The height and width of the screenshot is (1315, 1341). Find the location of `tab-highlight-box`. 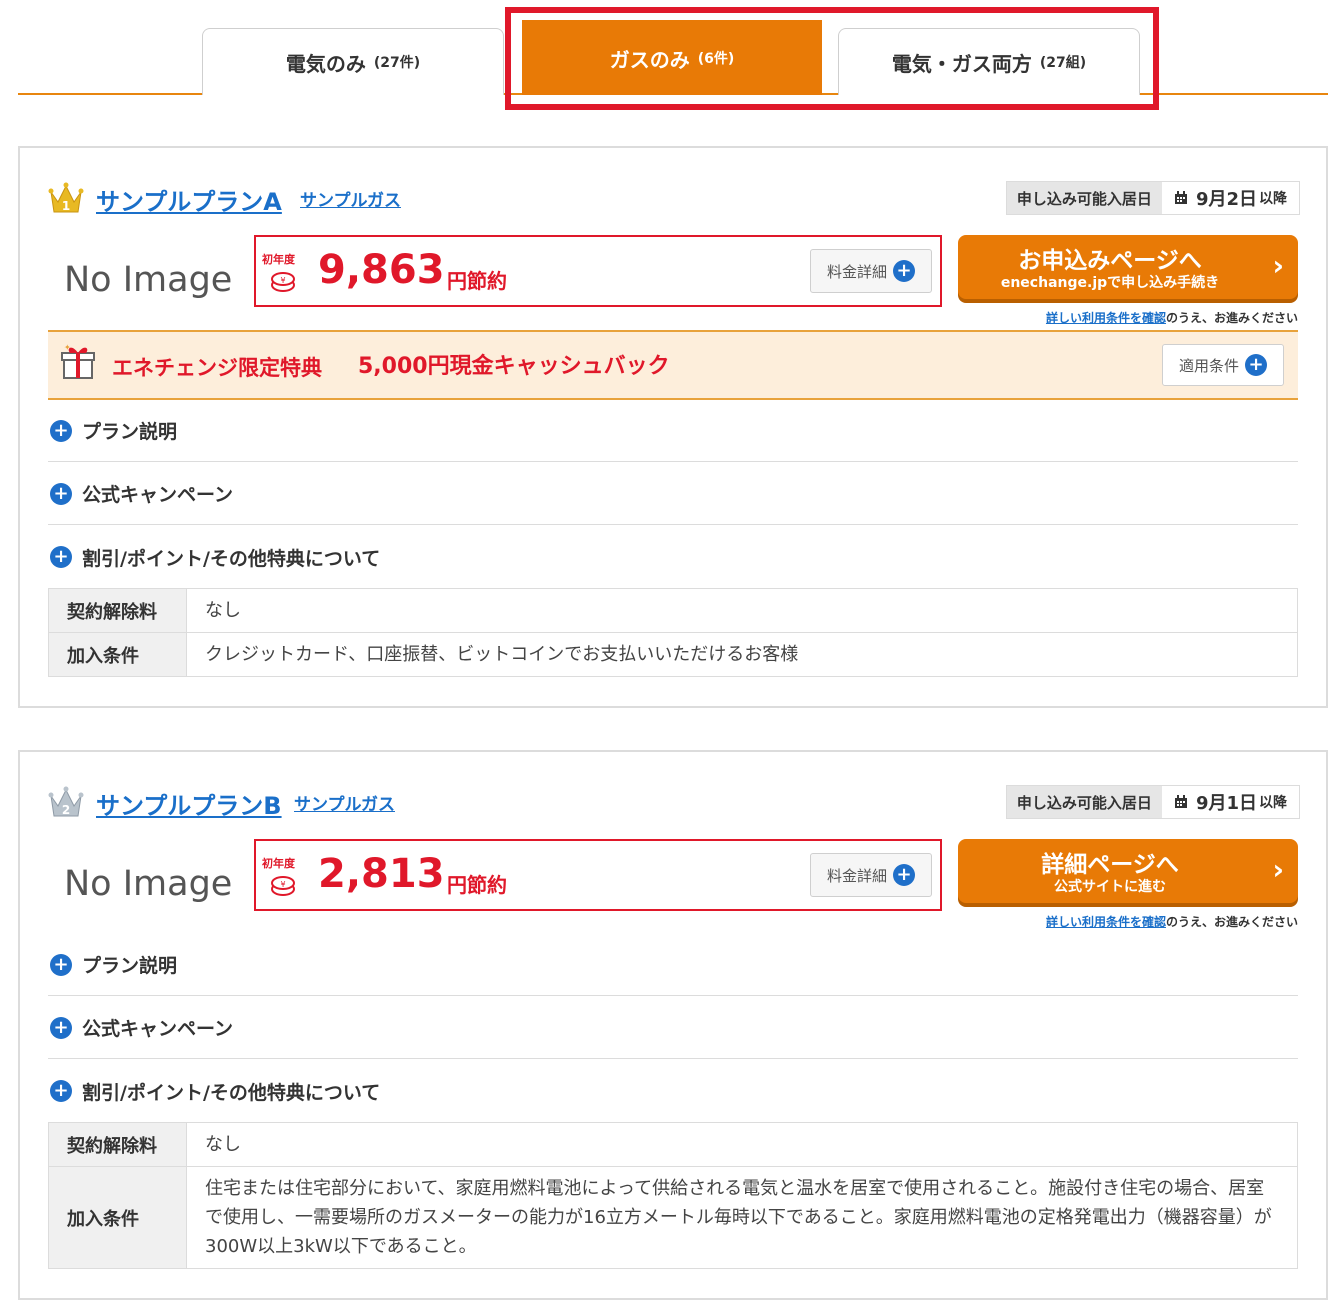

tab-highlight-box is located at coordinates (832, 58).